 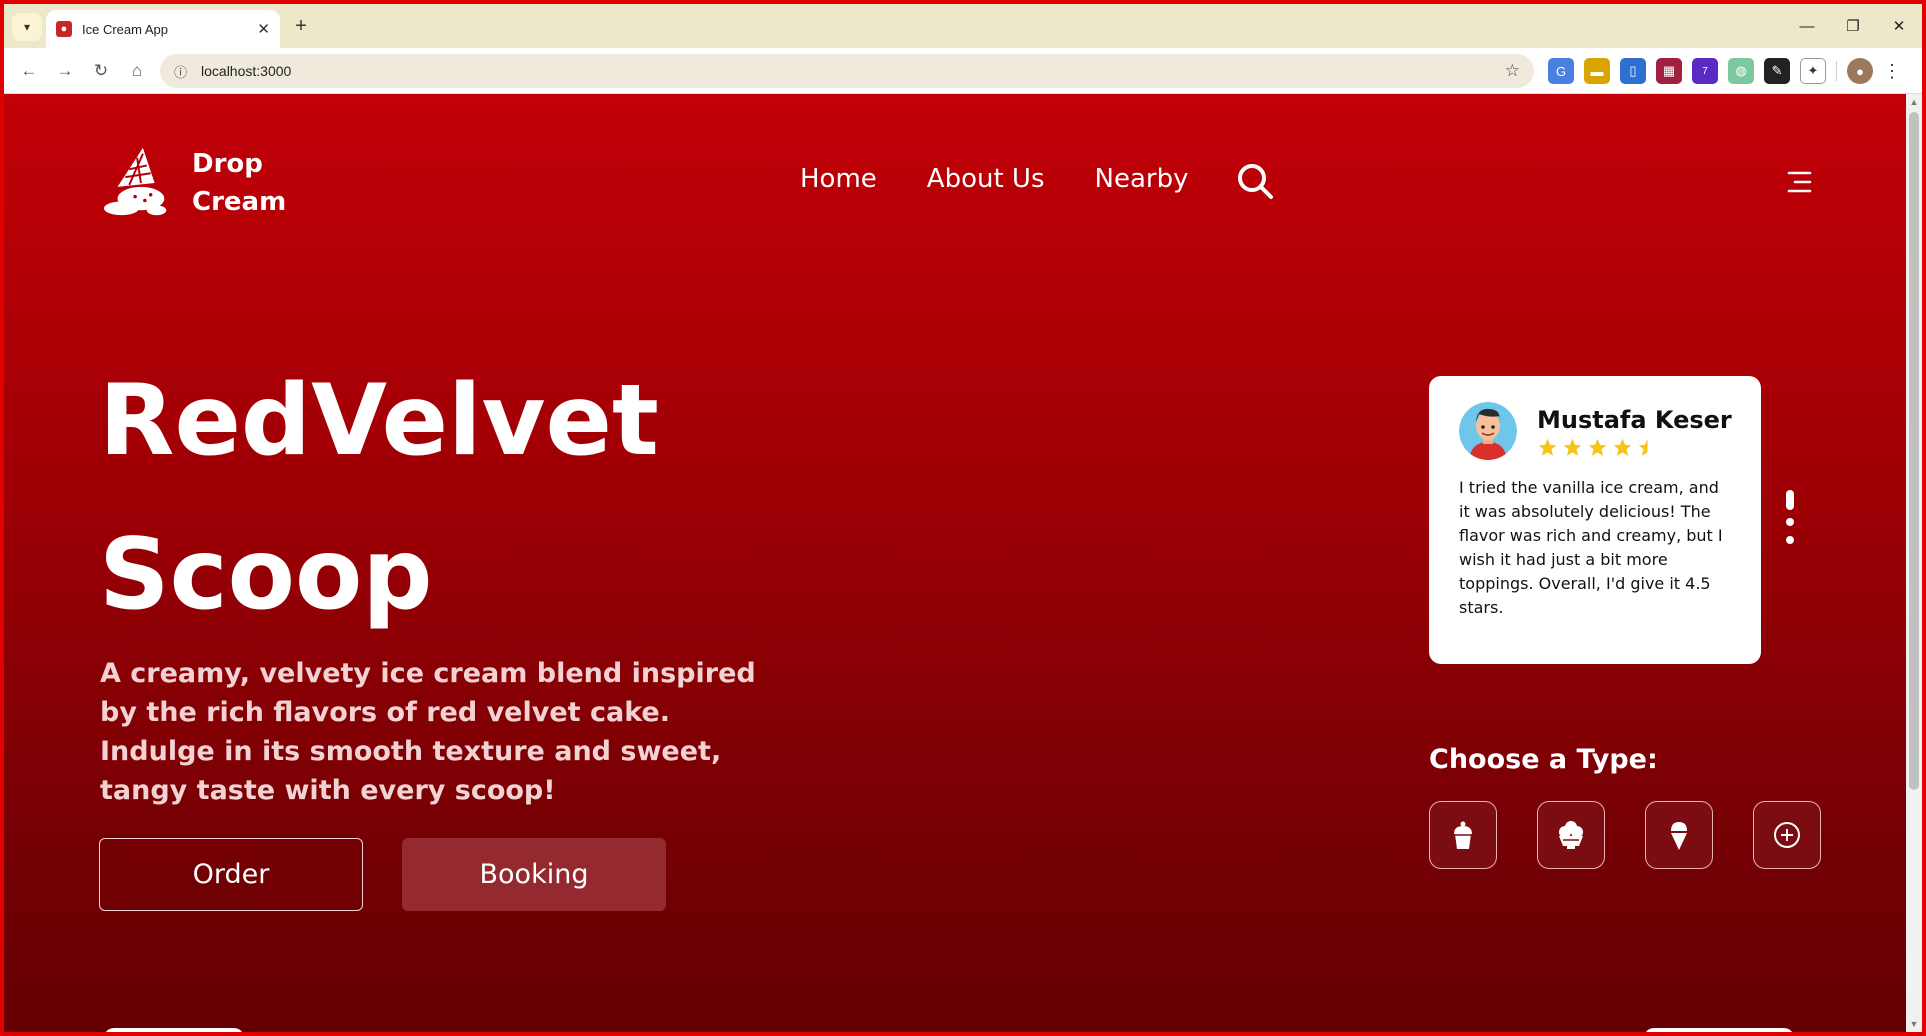 What do you see at coordinates (1634, 447) in the screenshot?
I see `star-rating` at bounding box center [1634, 447].